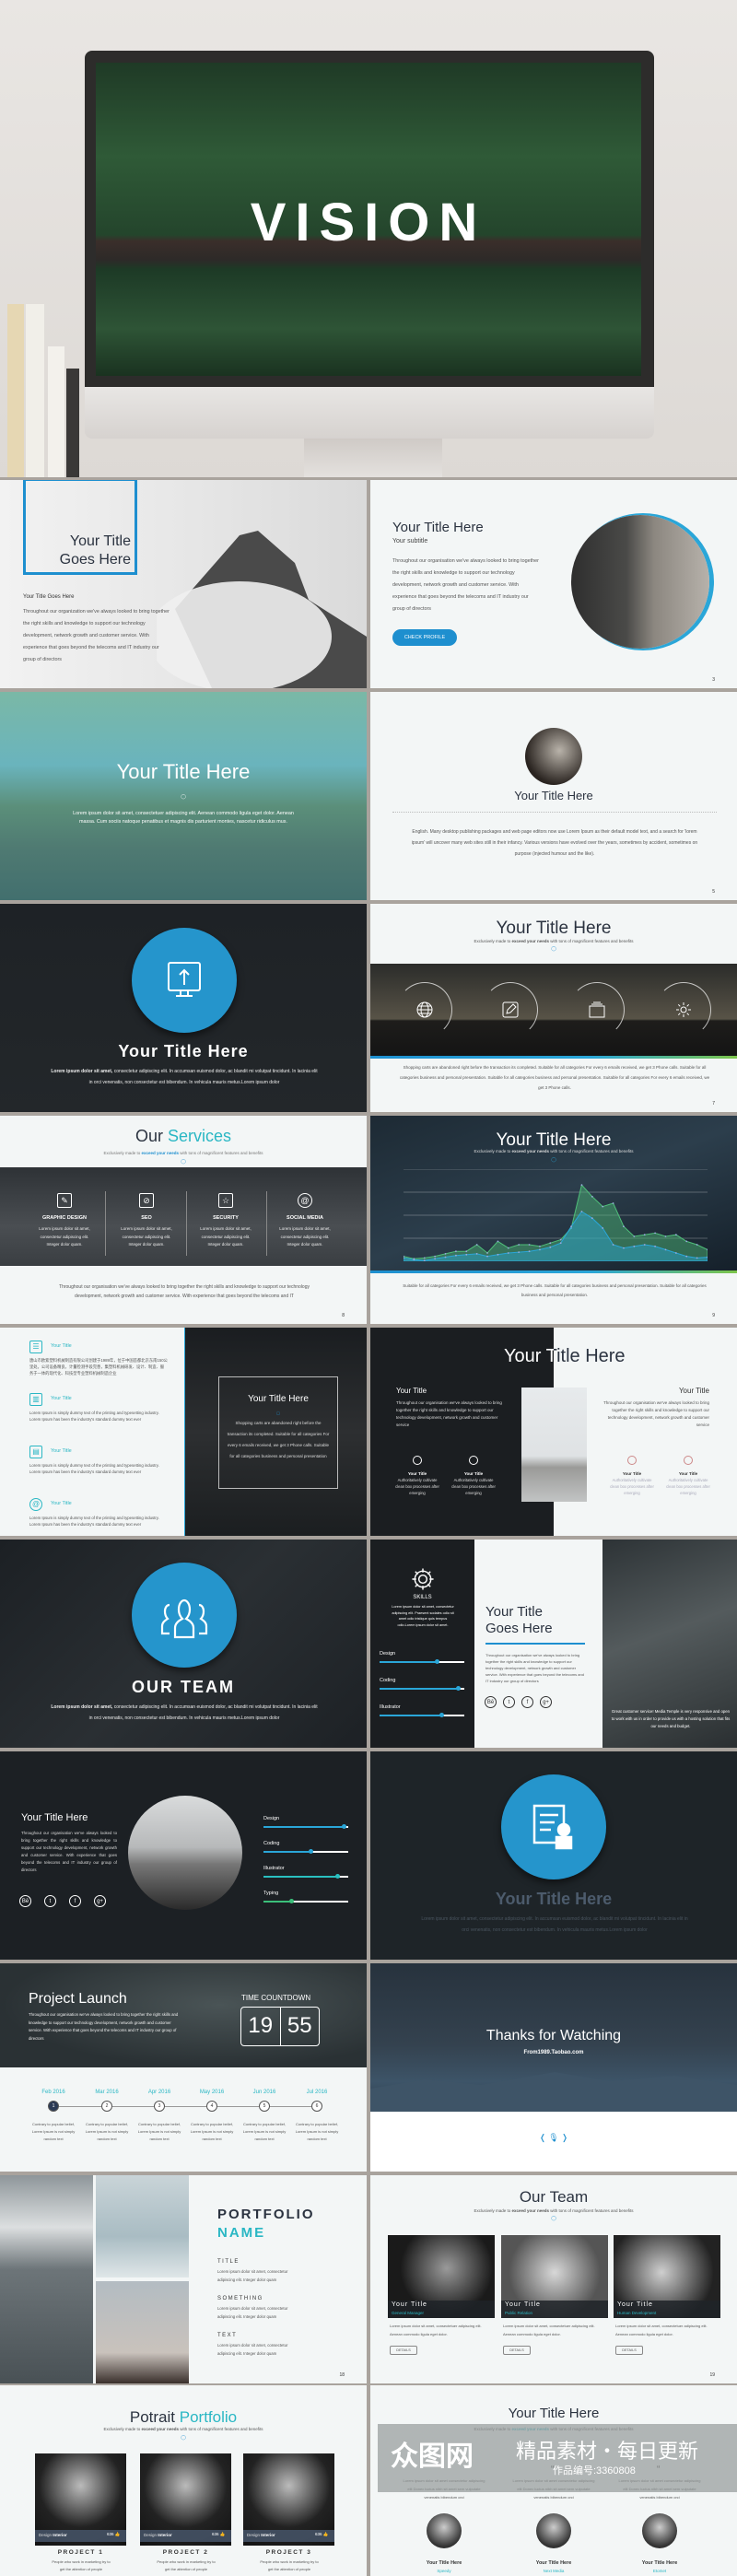 This screenshot has height=2576, width=737. What do you see at coordinates (211, 2106) in the screenshot?
I see `timeline-step: 4` at bounding box center [211, 2106].